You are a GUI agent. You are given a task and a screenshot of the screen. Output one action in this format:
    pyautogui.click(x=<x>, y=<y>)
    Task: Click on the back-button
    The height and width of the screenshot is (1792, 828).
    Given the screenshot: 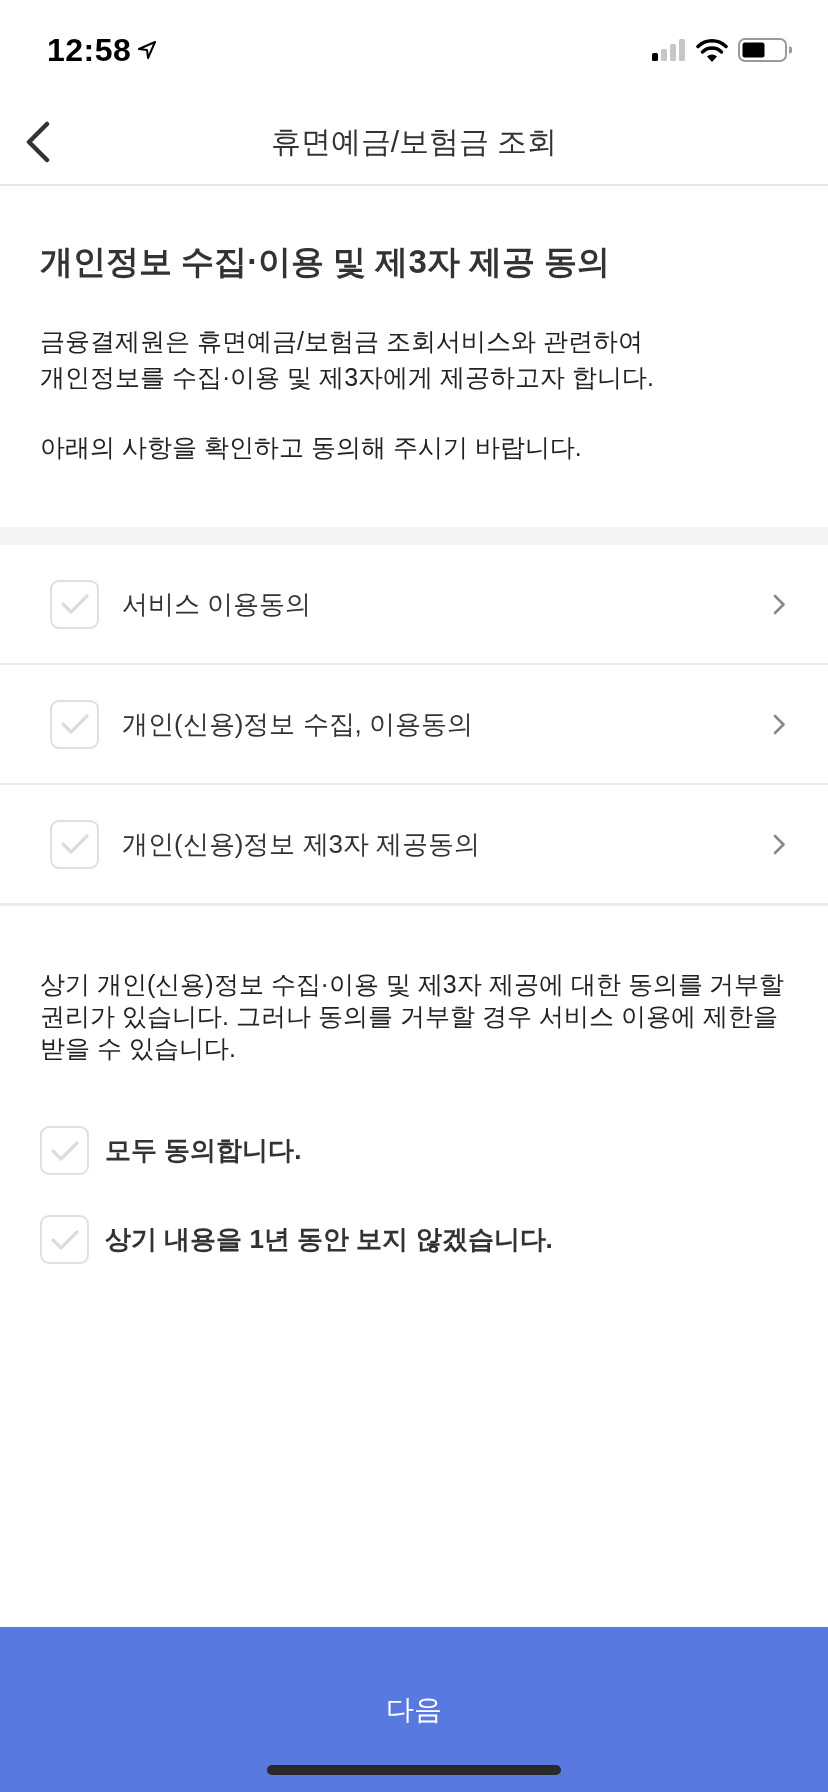 What is the action you would take?
    pyautogui.click(x=38, y=142)
    